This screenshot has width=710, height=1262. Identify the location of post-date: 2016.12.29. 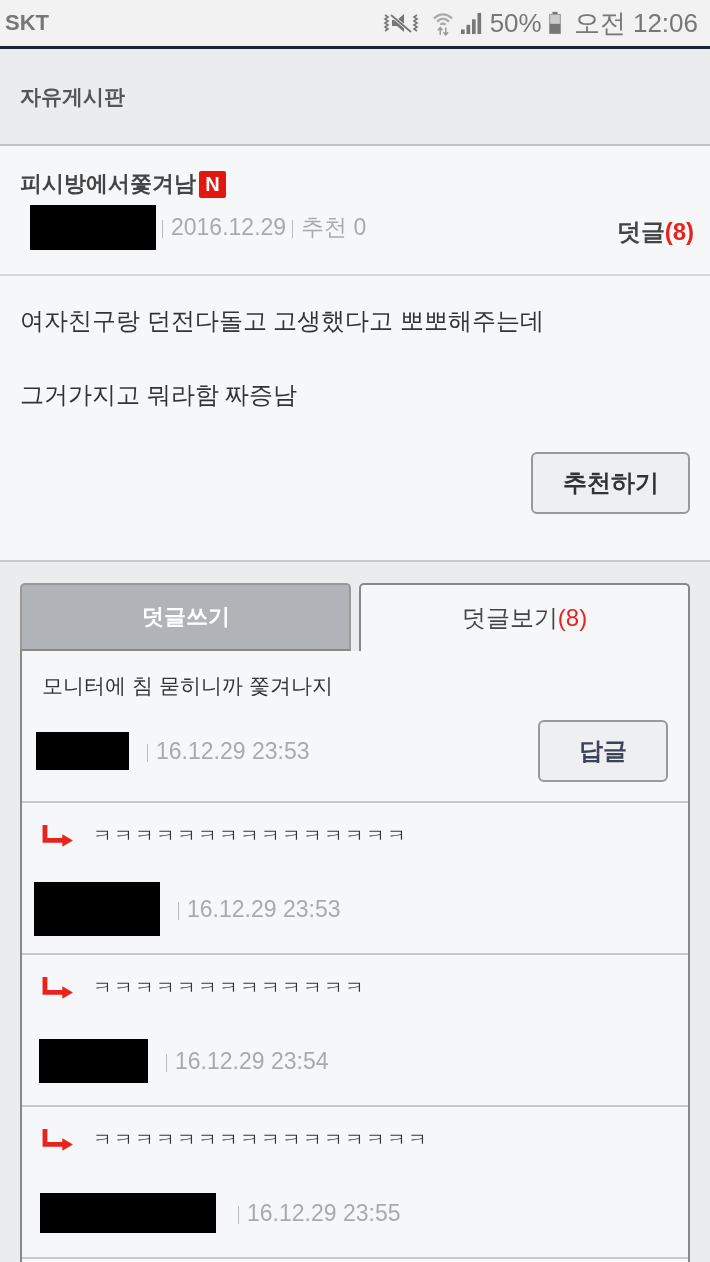
(229, 227).